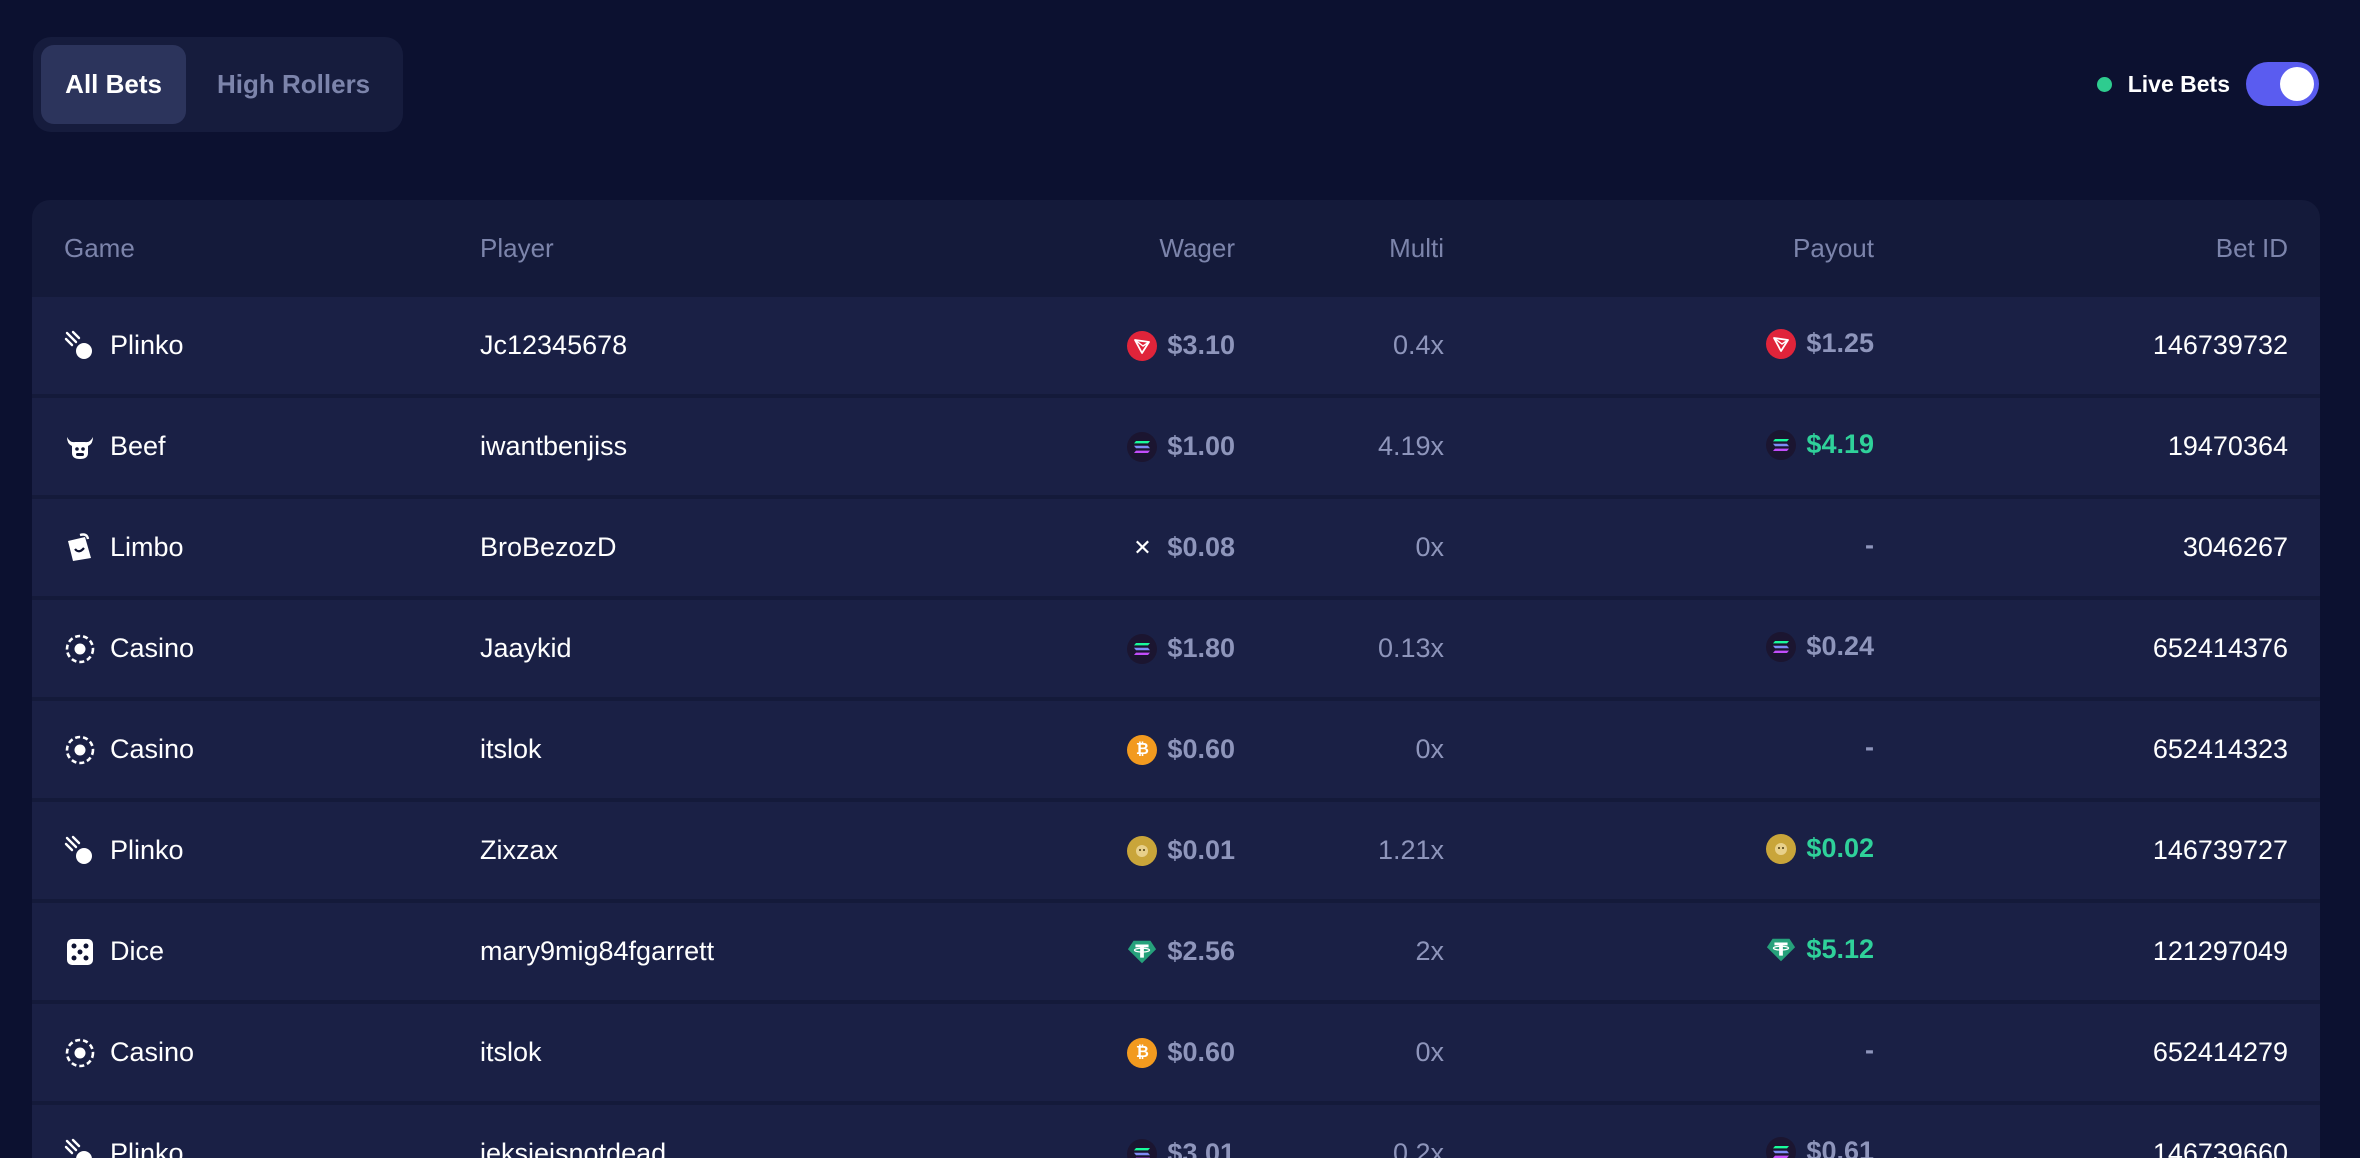  Describe the element at coordinates (2220, 1052) in the screenshot. I see `bet-id: 652414279` at that location.